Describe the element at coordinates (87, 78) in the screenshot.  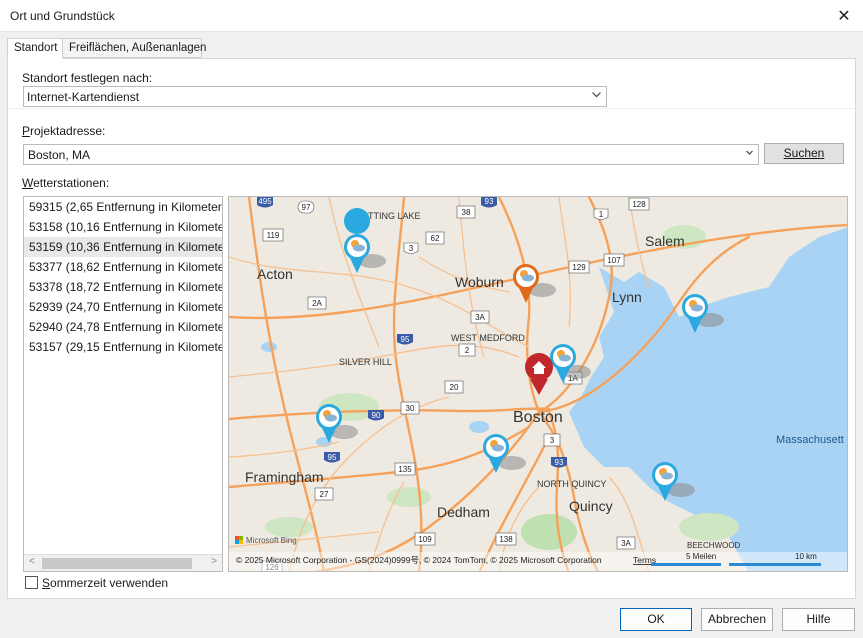
I see `location-method-label: Standort festlegen nach:` at that location.